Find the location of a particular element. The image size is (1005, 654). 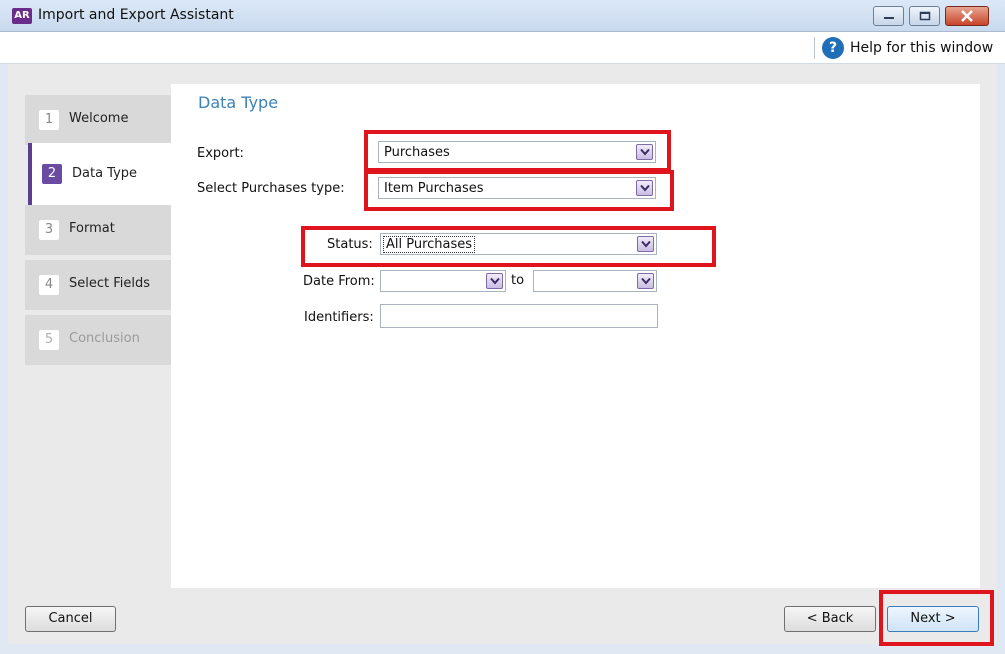

minimize-icon is located at coordinates (888, 18).